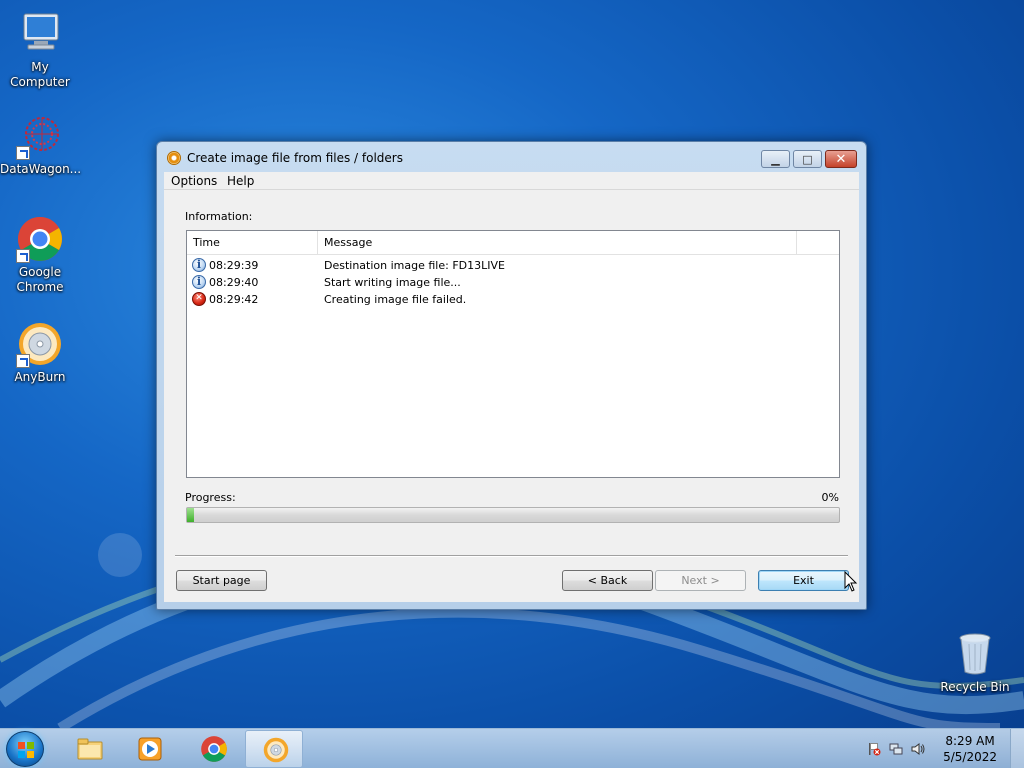  What do you see at coordinates (512, 748) in the screenshot?
I see `taskbar: 8:29 AM 5/5/2022` at bounding box center [512, 748].